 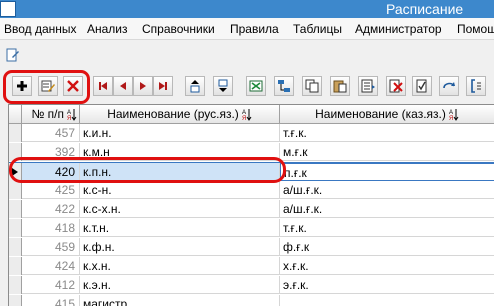 I want to click on cell-name-ru: к.п.н., so click(x=180, y=172).